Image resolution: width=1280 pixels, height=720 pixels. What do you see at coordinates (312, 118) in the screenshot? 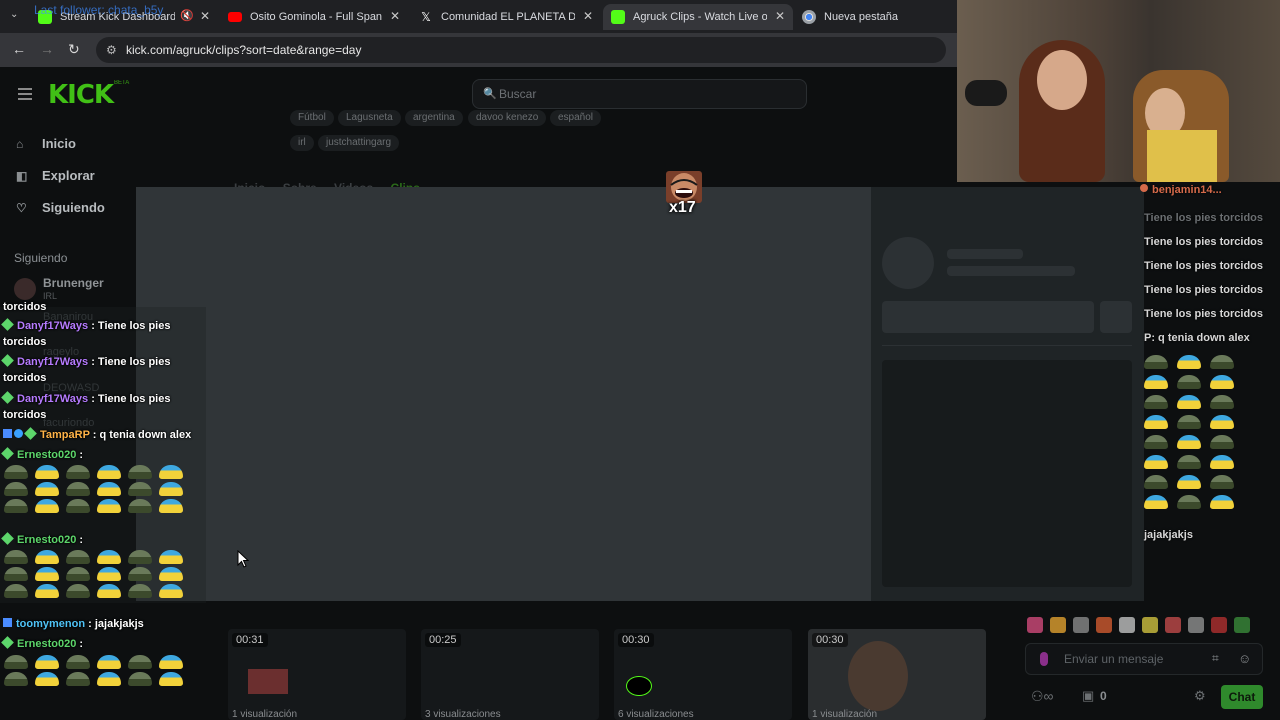
I see `tag: Fútbol` at bounding box center [312, 118].